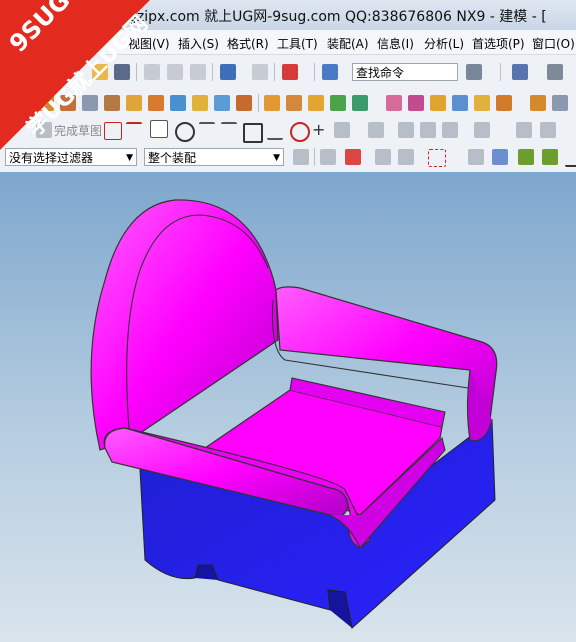 The height and width of the screenshot is (642, 576). Describe the element at coordinates (175, 72) in the screenshot. I see `copy-icon` at that location.